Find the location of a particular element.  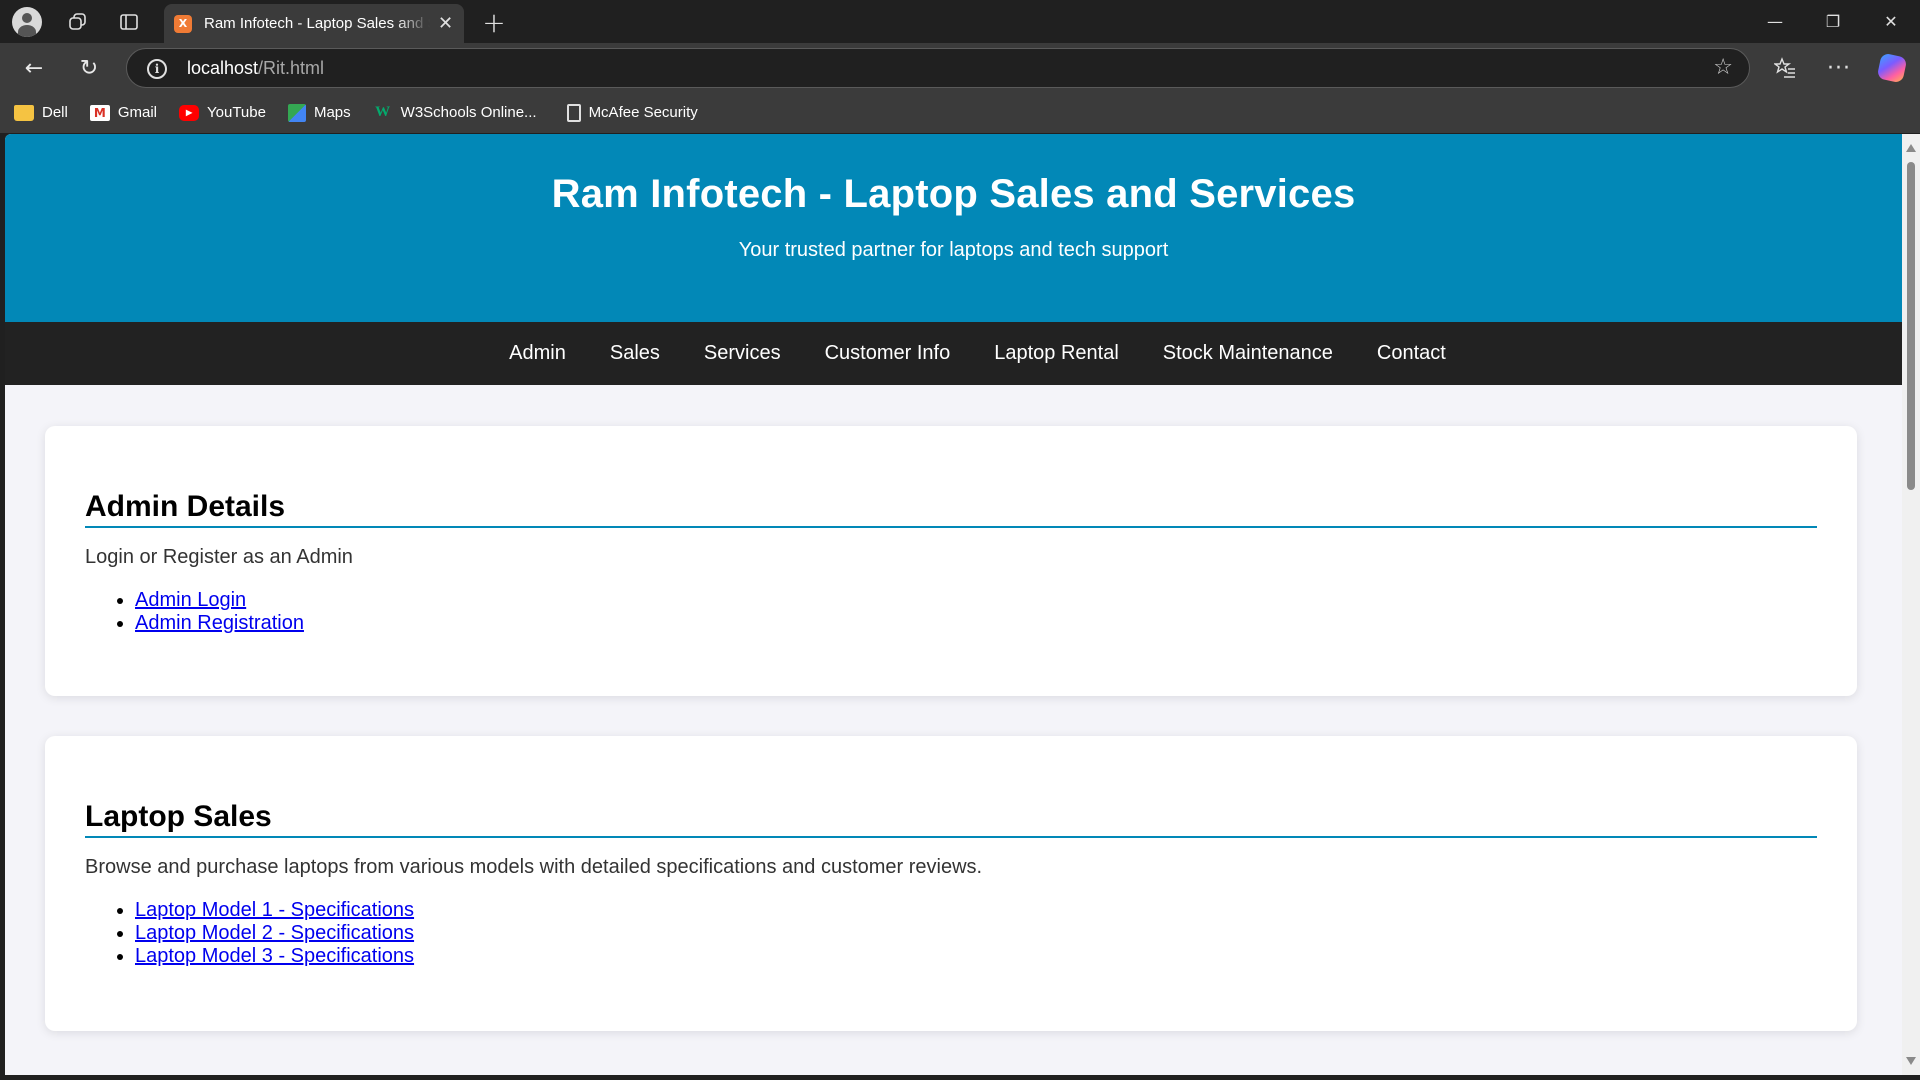

list-item: Admin Registration is located at coordinates (976, 623).